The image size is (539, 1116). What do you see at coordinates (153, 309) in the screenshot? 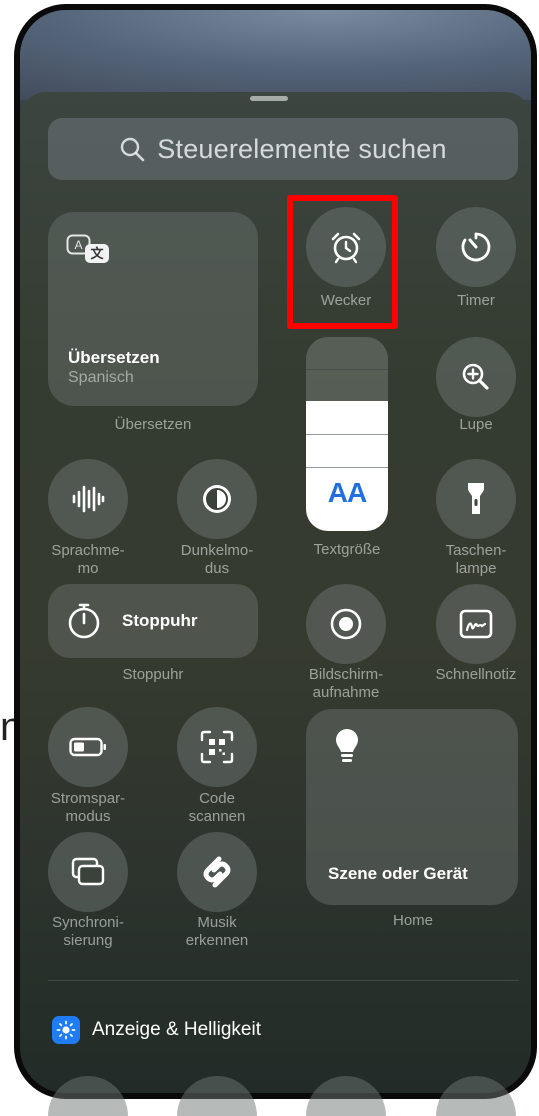
I see `translate-control: A 文 Übersetzen Spanisch` at bounding box center [153, 309].